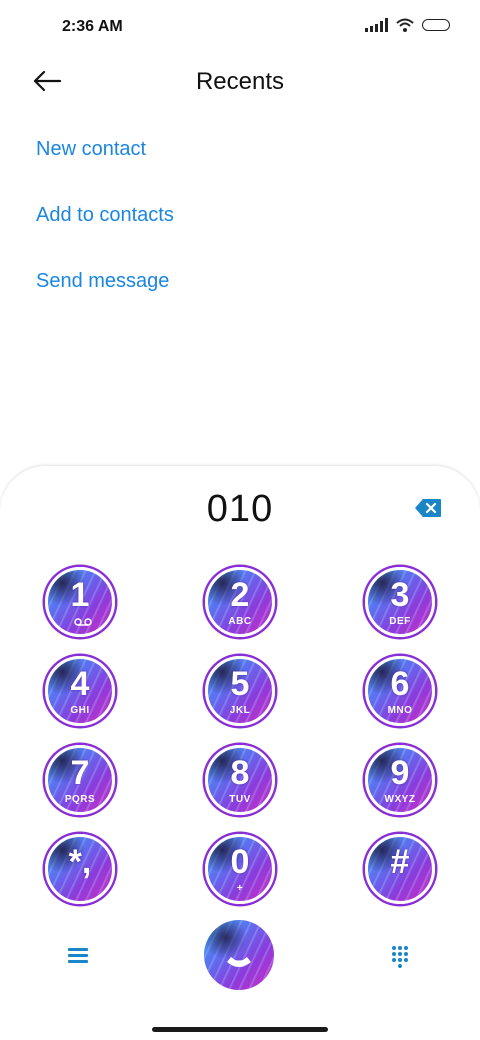 This screenshot has width=480, height=1040. What do you see at coordinates (78, 956) in the screenshot?
I see `menu-icon` at bounding box center [78, 956].